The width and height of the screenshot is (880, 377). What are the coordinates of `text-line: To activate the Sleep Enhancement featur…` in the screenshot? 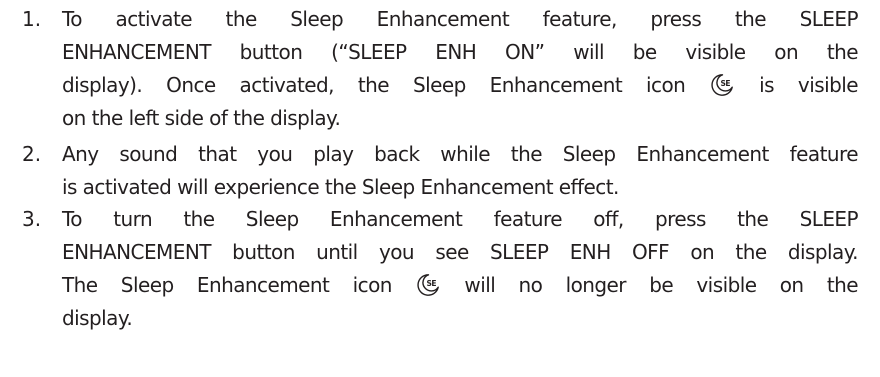 It's located at (460, 19).